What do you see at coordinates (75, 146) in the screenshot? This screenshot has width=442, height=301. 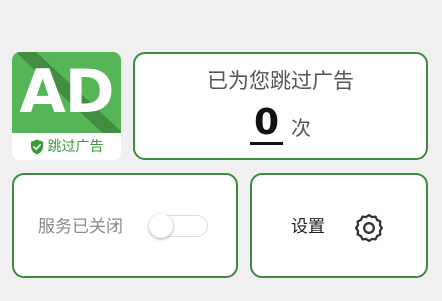 I see `logo-label: 跳过广告` at bounding box center [75, 146].